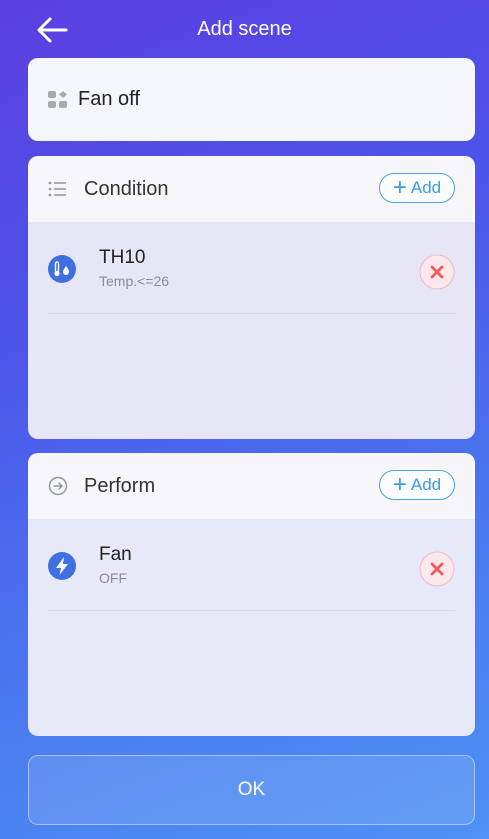  I want to click on list-icon, so click(57, 189).